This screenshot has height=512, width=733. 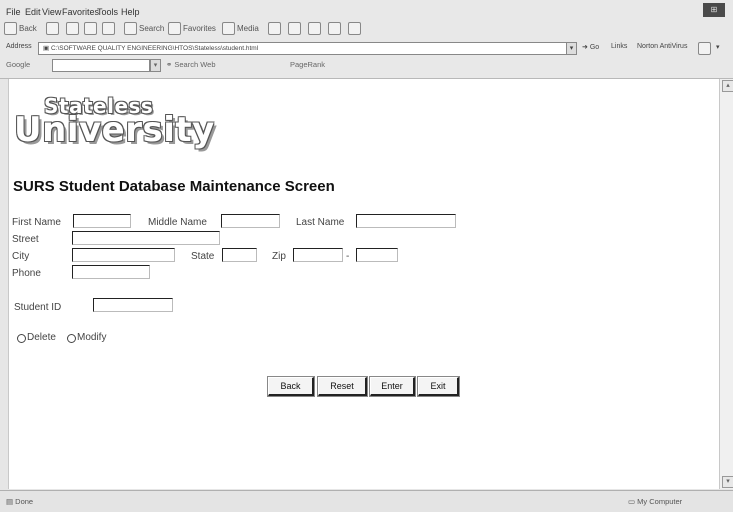 I want to click on phone-field, so click(x=111, y=272).